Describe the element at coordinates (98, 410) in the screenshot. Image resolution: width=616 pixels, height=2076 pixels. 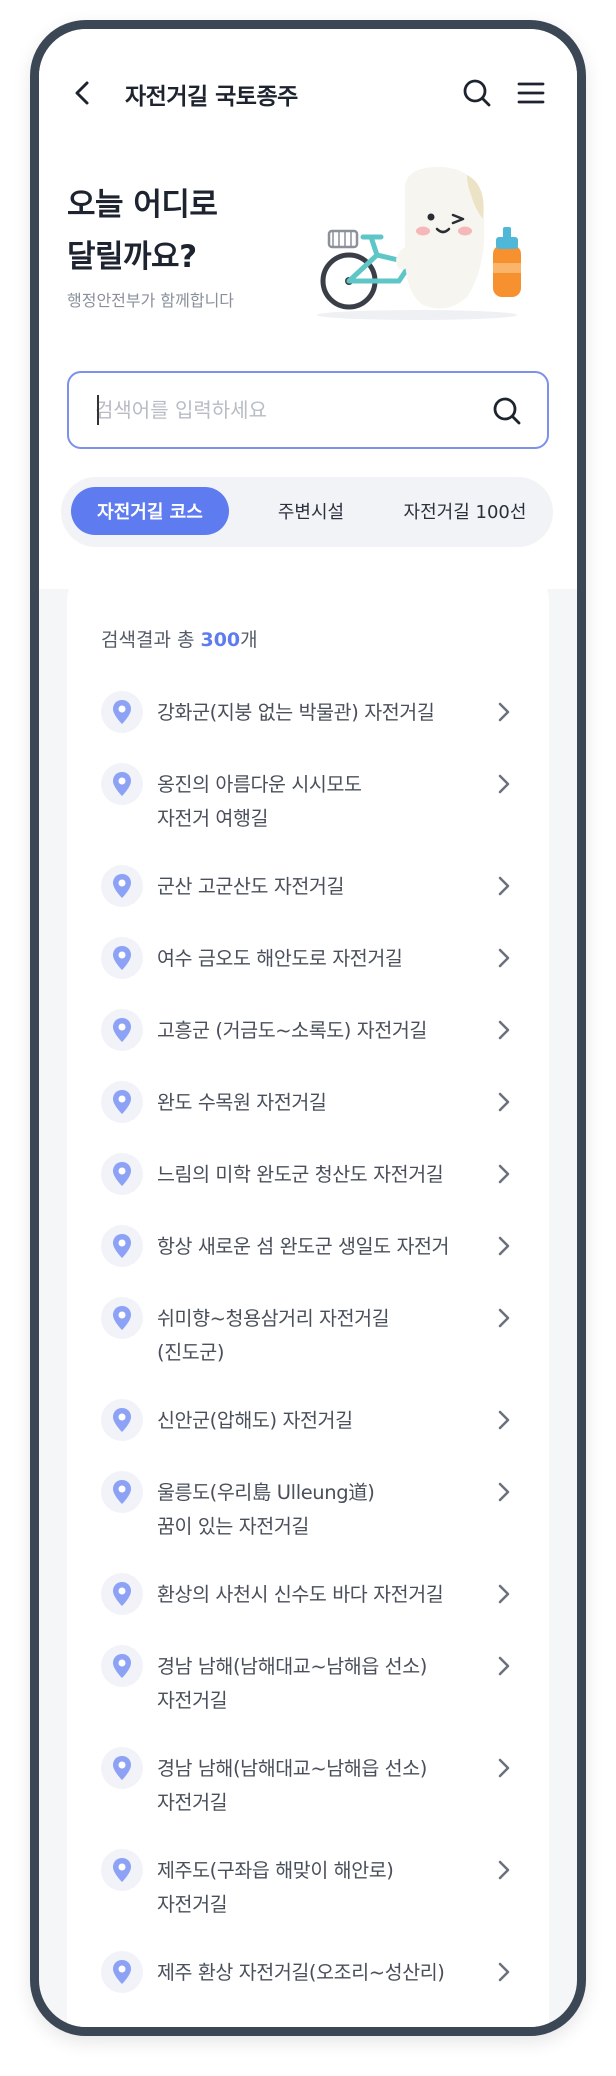
I see `text-caret` at that location.